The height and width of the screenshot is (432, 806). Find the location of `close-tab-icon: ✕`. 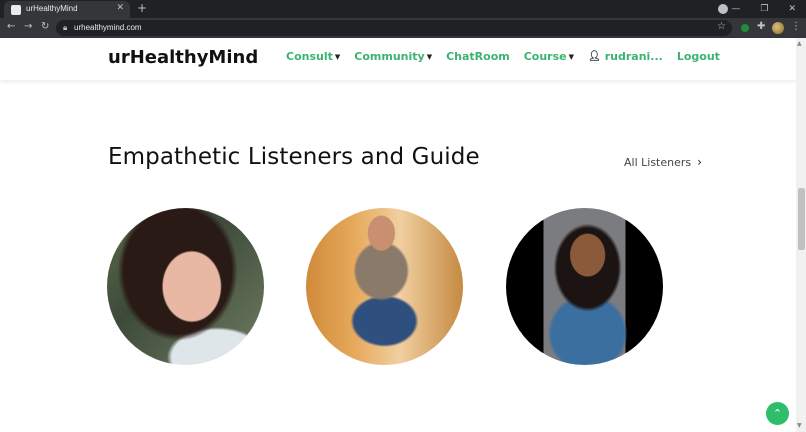

close-tab-icon: ✕ is located at coordinates (120, 8).